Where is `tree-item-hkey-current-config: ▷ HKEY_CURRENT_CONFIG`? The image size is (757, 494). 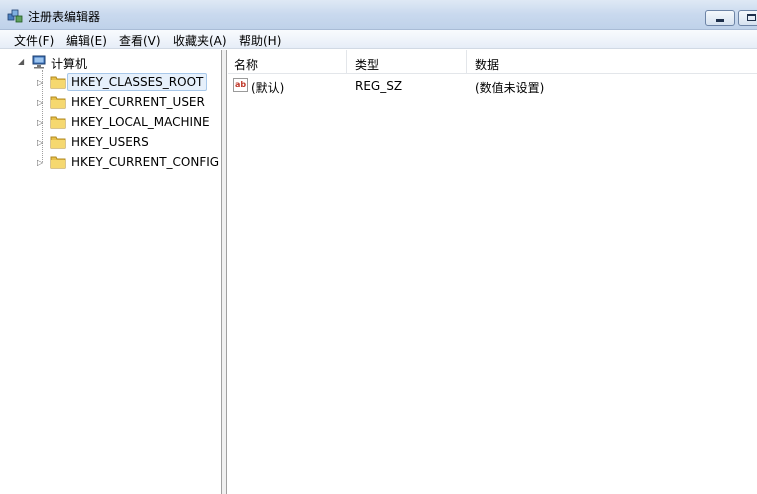
tree-item-hkey-current-config: ▷ HKEY_CURRENT_CONFIG is located at coordinates (110, 162).